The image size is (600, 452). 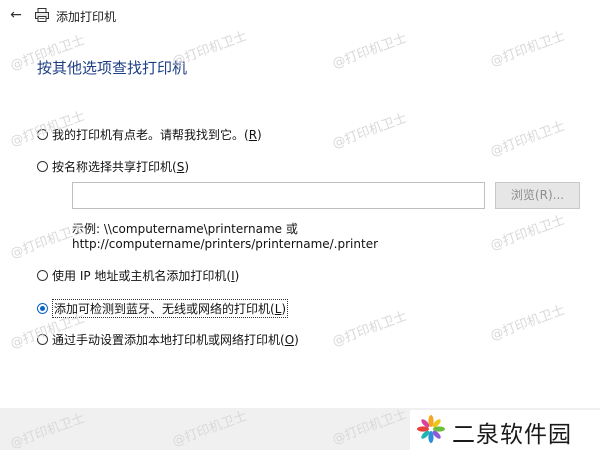 What do you see at coordinates (431, 429) in the screenshot?
I see `pinwheel-logo-icon` at bounding box center [431, 429].